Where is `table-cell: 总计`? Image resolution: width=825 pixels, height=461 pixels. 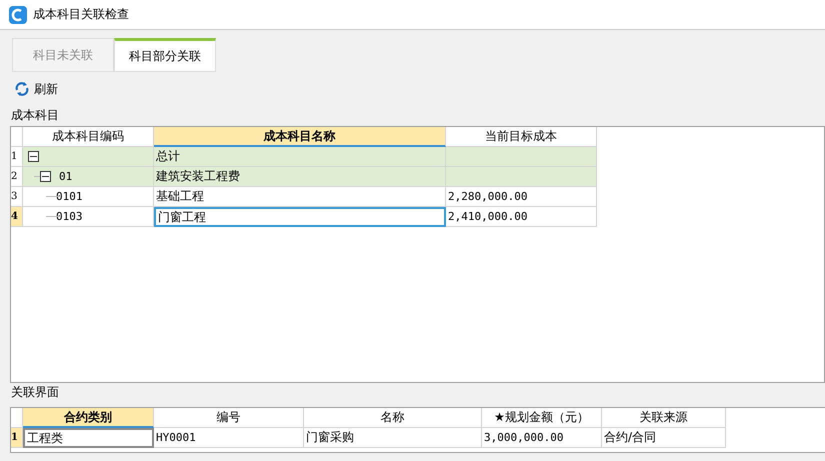
table-cell: 总计 is located at coordinates (300, 157).